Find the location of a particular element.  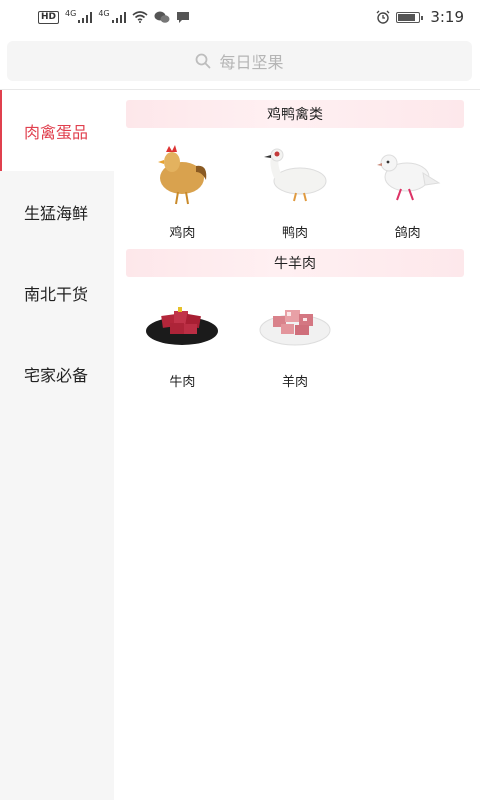

product-label: 牛肉 is located at coordinates (182, 382).